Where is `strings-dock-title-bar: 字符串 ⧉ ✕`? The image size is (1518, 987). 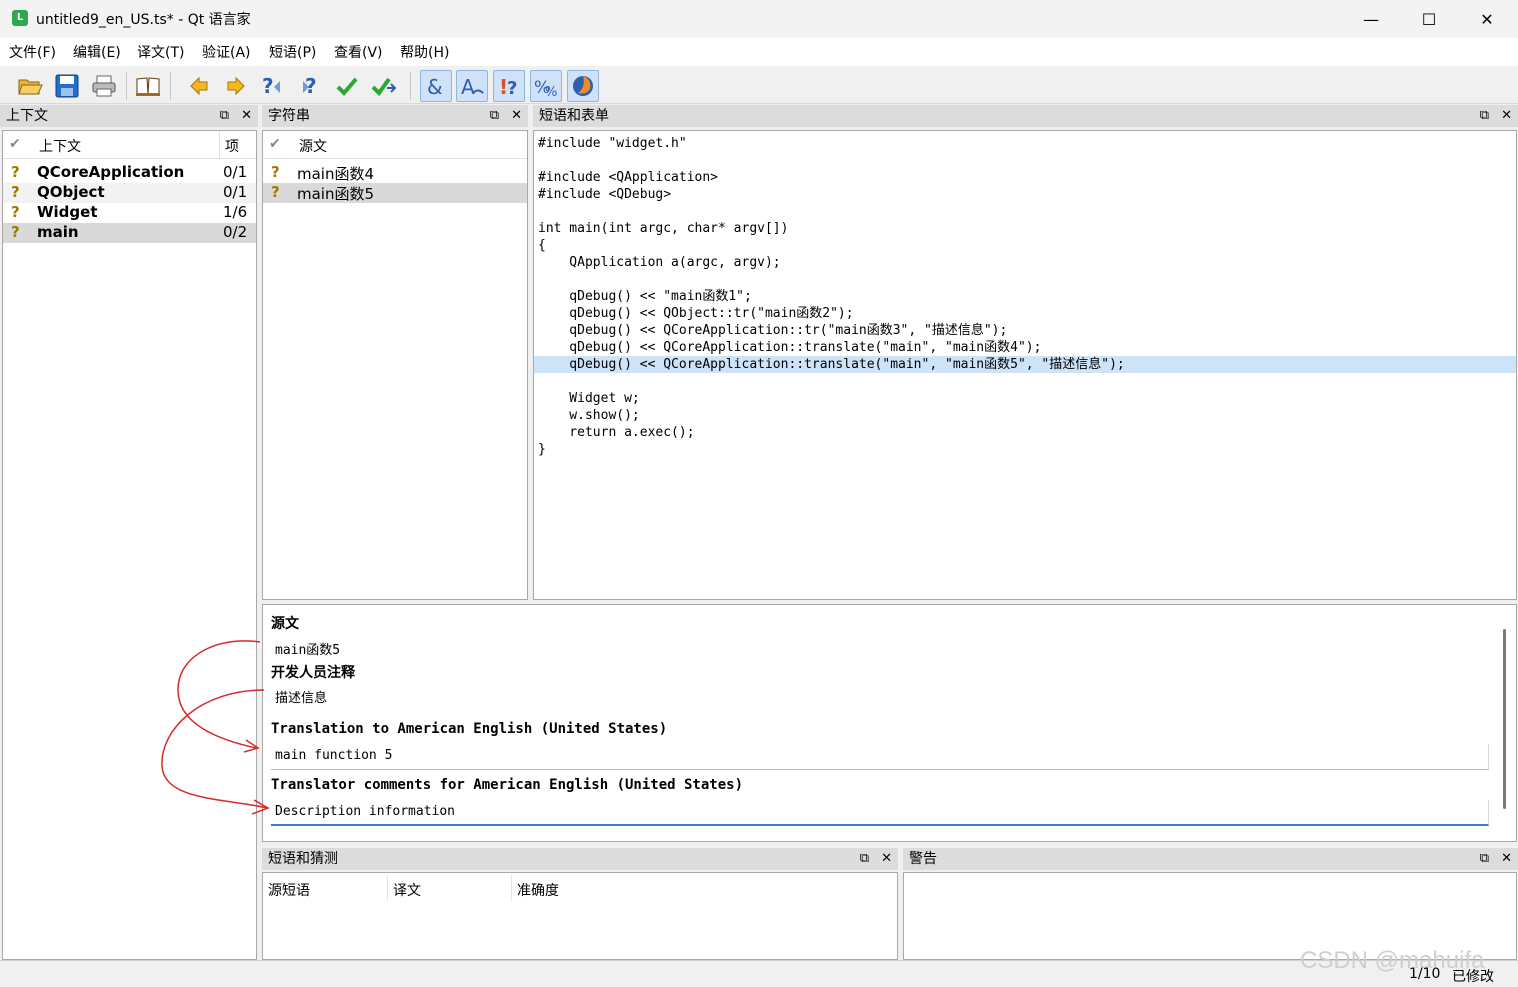
strings-dock-title-bar: 字符串 ⧉ ✕ is located at coordinates (395, 116).